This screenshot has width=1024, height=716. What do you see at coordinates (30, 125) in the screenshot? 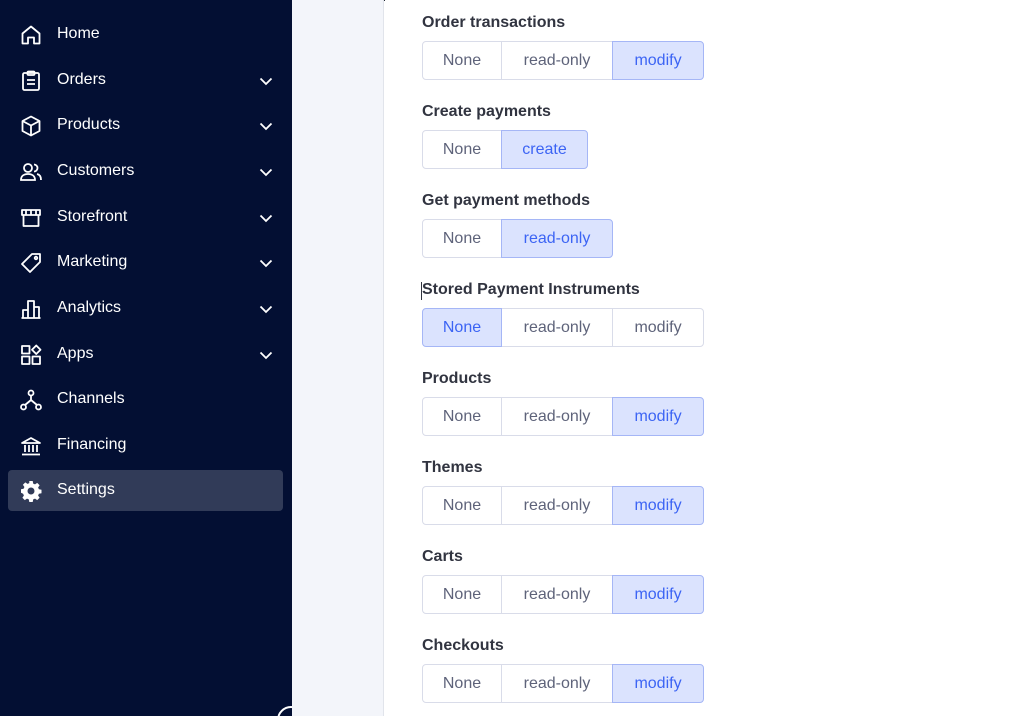
I see `box-icon` at bounding box center [30, 125].